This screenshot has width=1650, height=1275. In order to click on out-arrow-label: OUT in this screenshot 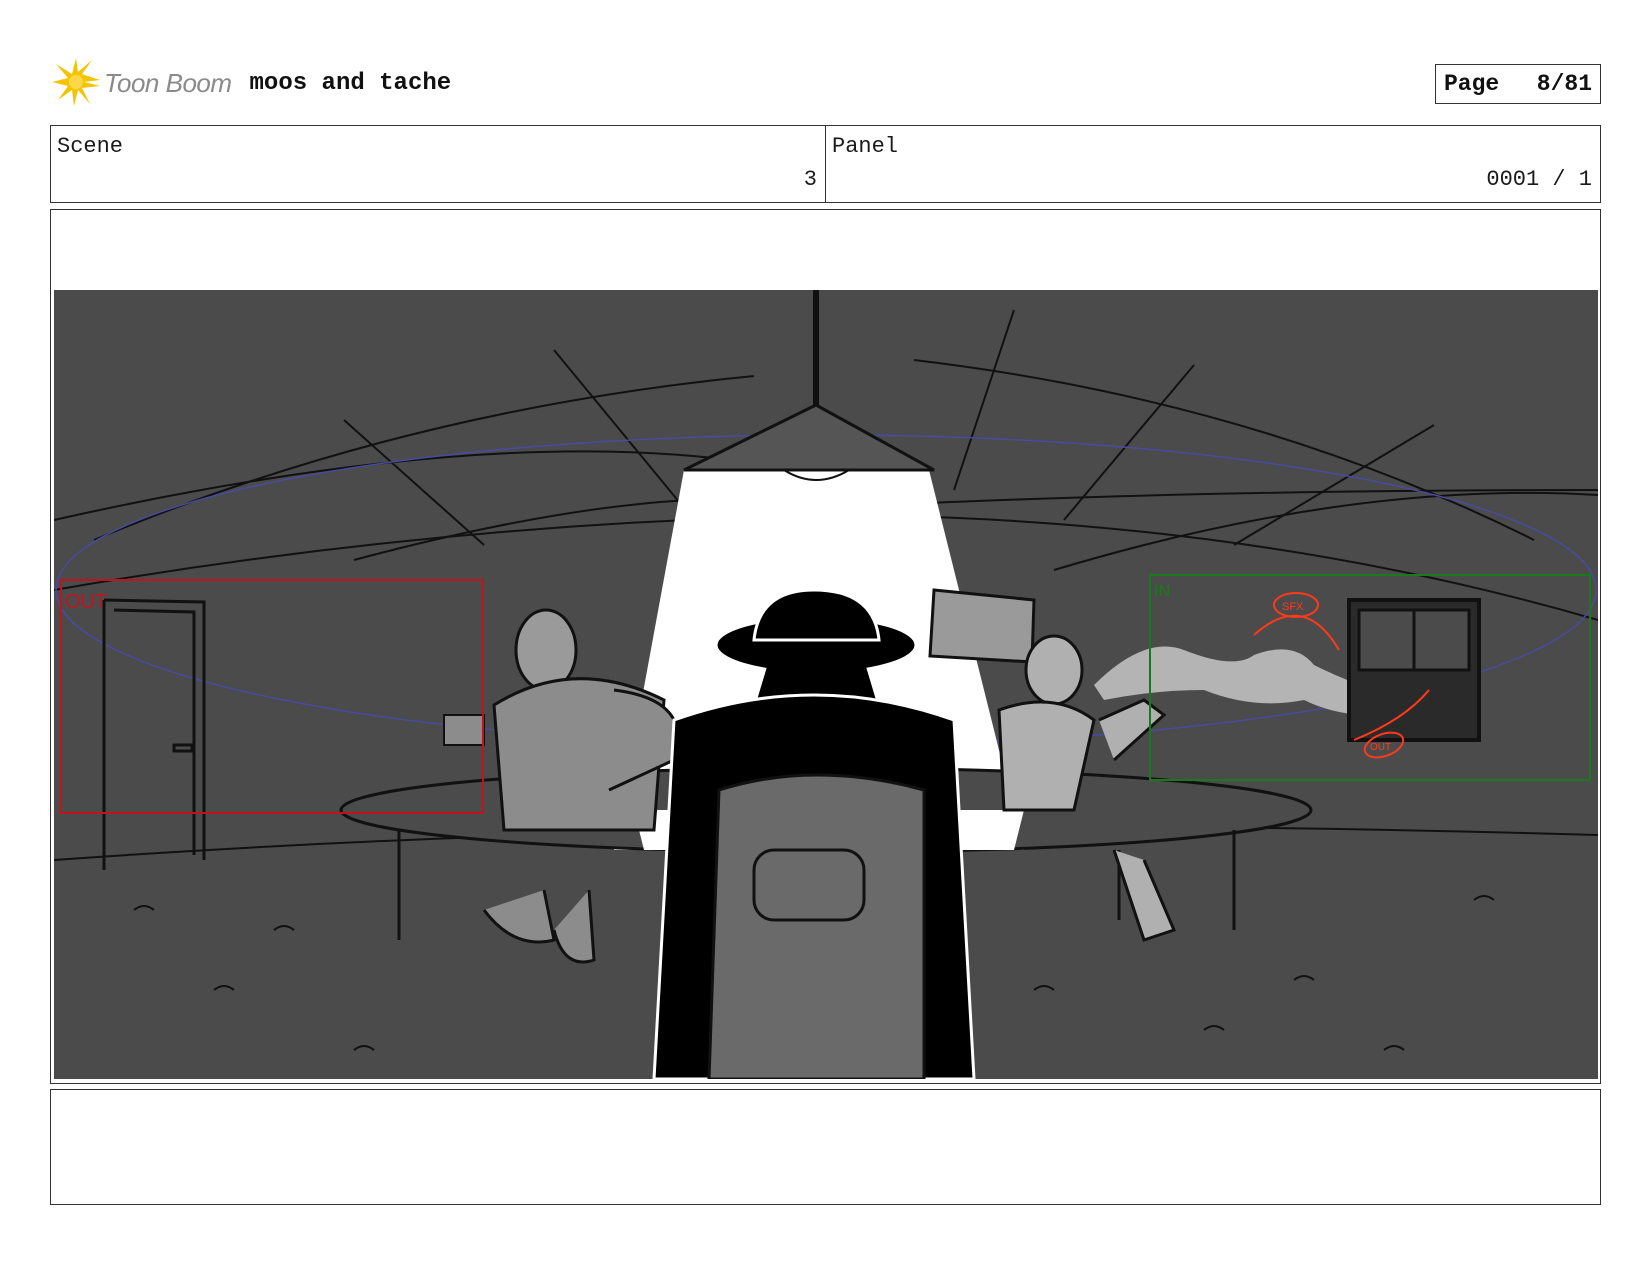, I will do `click(1380, 747)`.